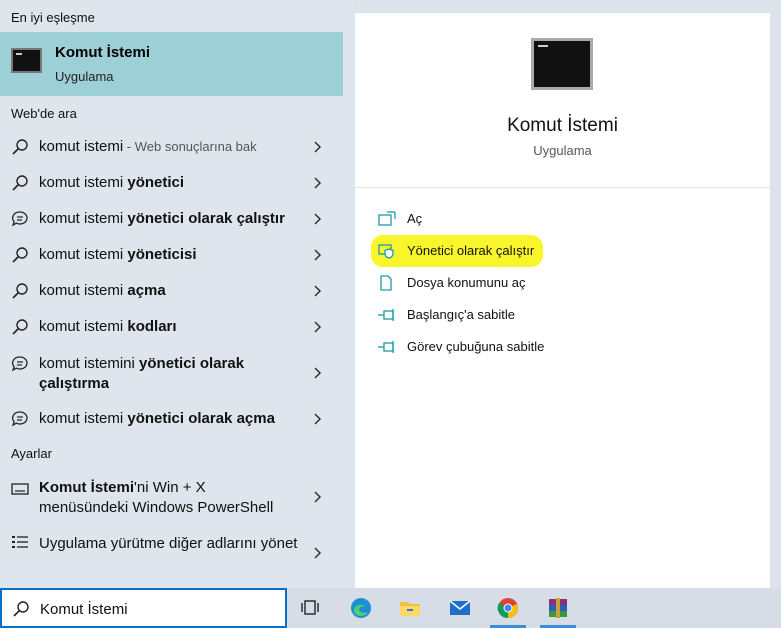  Describe the element at coordinates (471, 250) in the screenshot. I see `action-label: Yönetici olarak çalıştır` at that location.